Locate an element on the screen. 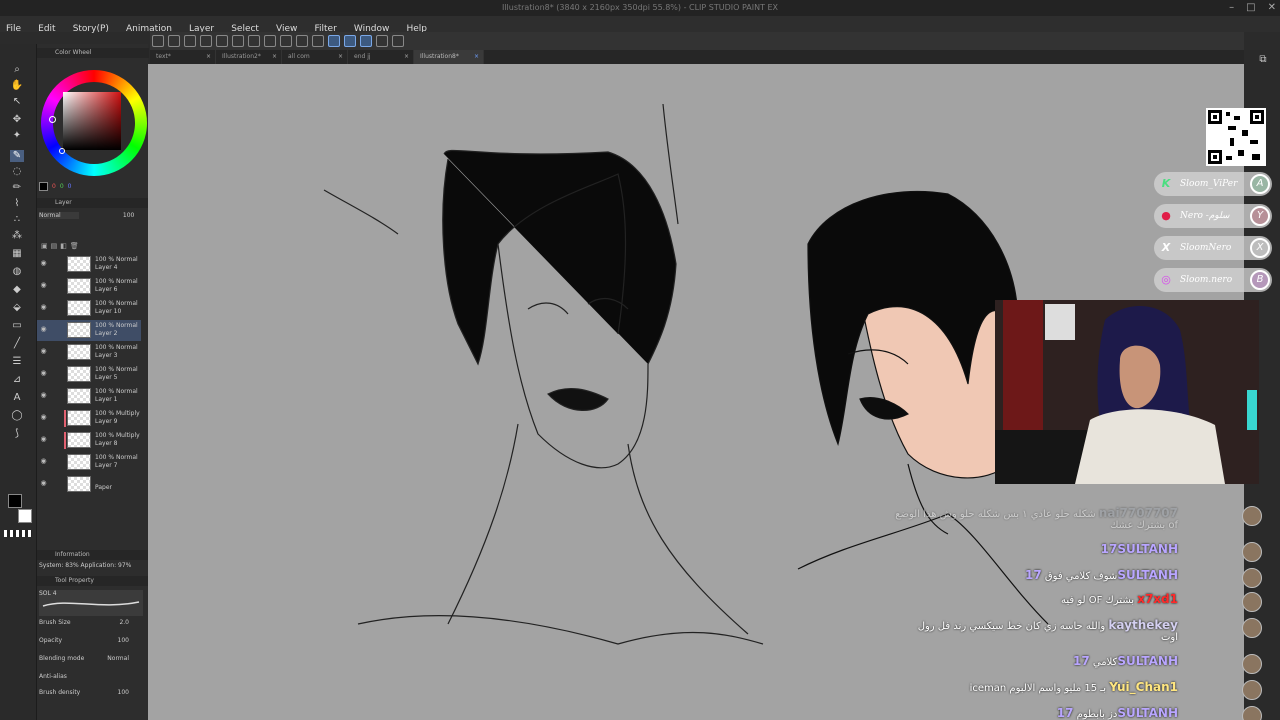 This screenshot has width=1280, height=720. layer-row: ◉ 100 % Normal Layer 4 is located at coordinates (89, 264).